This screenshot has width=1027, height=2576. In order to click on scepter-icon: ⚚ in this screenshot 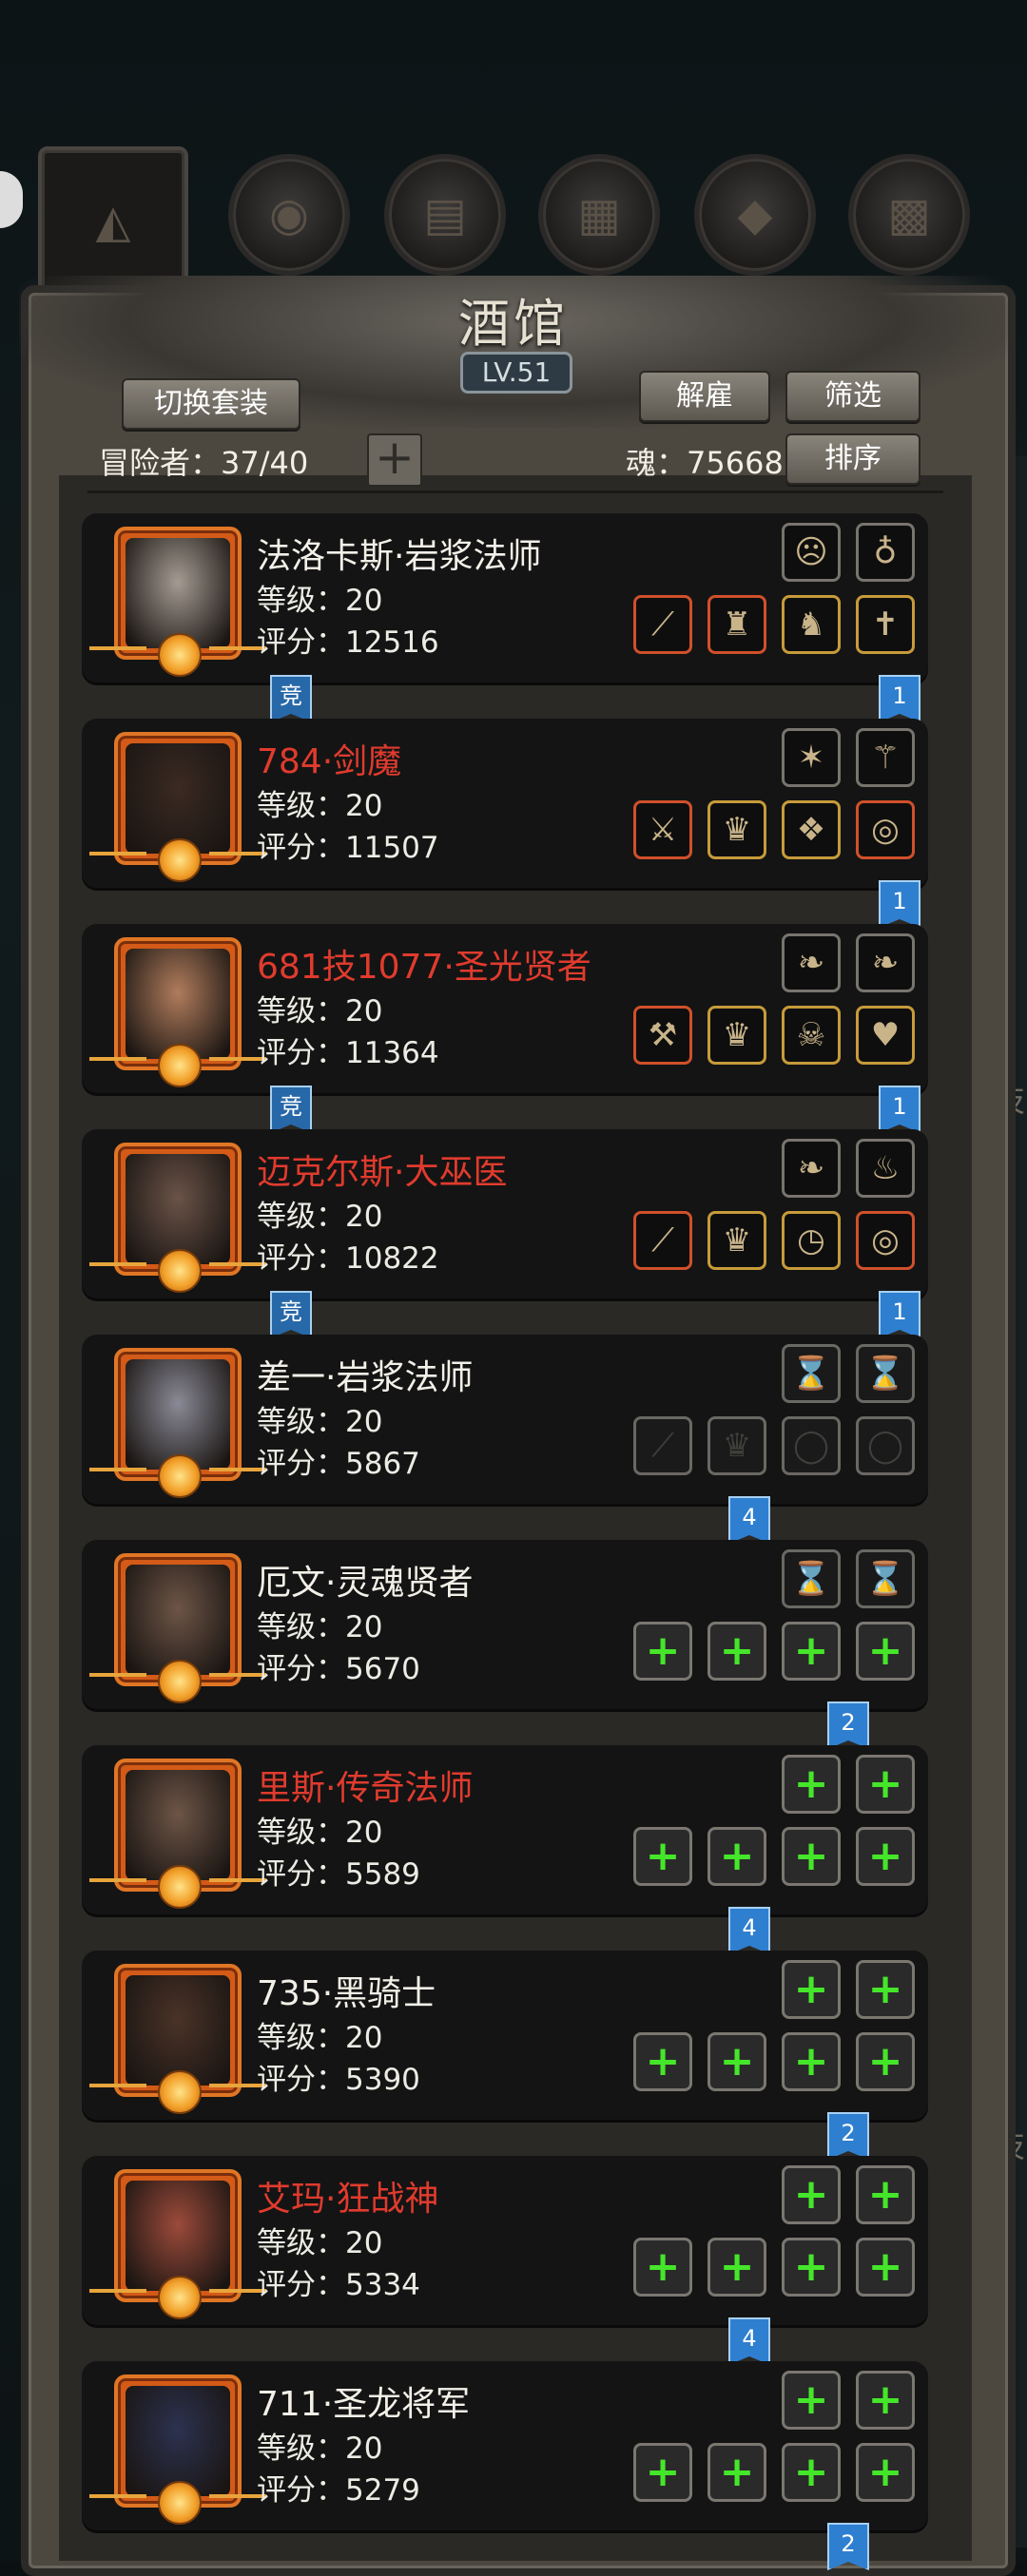, I will do `click(885, 757)`.